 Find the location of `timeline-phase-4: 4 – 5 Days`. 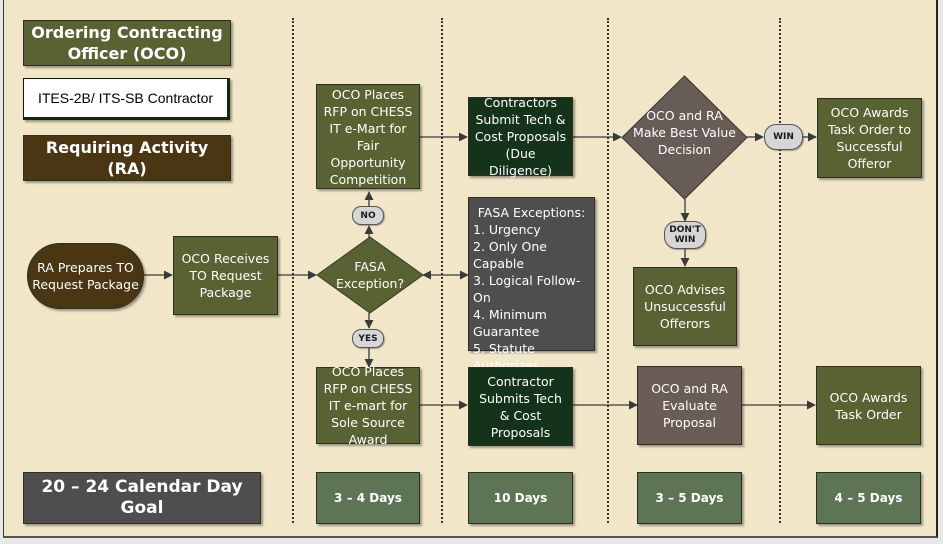

timeline-phase-4: 4 – 5 Days is located at coordinates (868, 498).